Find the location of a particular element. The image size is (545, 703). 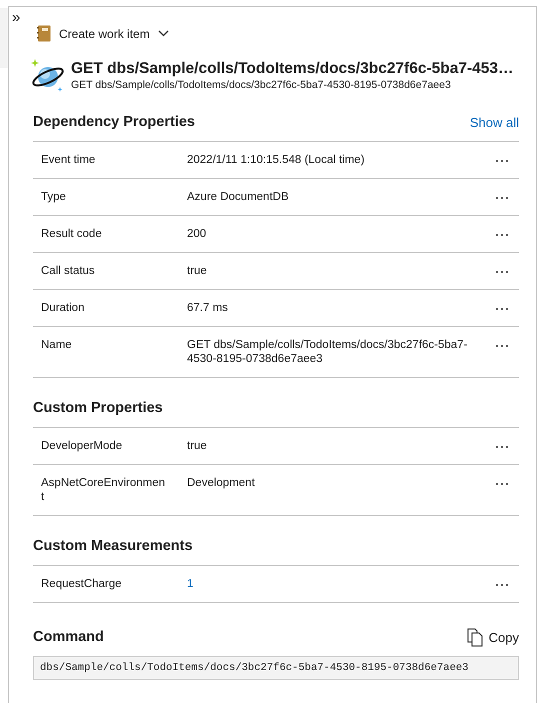

property-value: 67.7 ms is located at coordinates (208, 308).